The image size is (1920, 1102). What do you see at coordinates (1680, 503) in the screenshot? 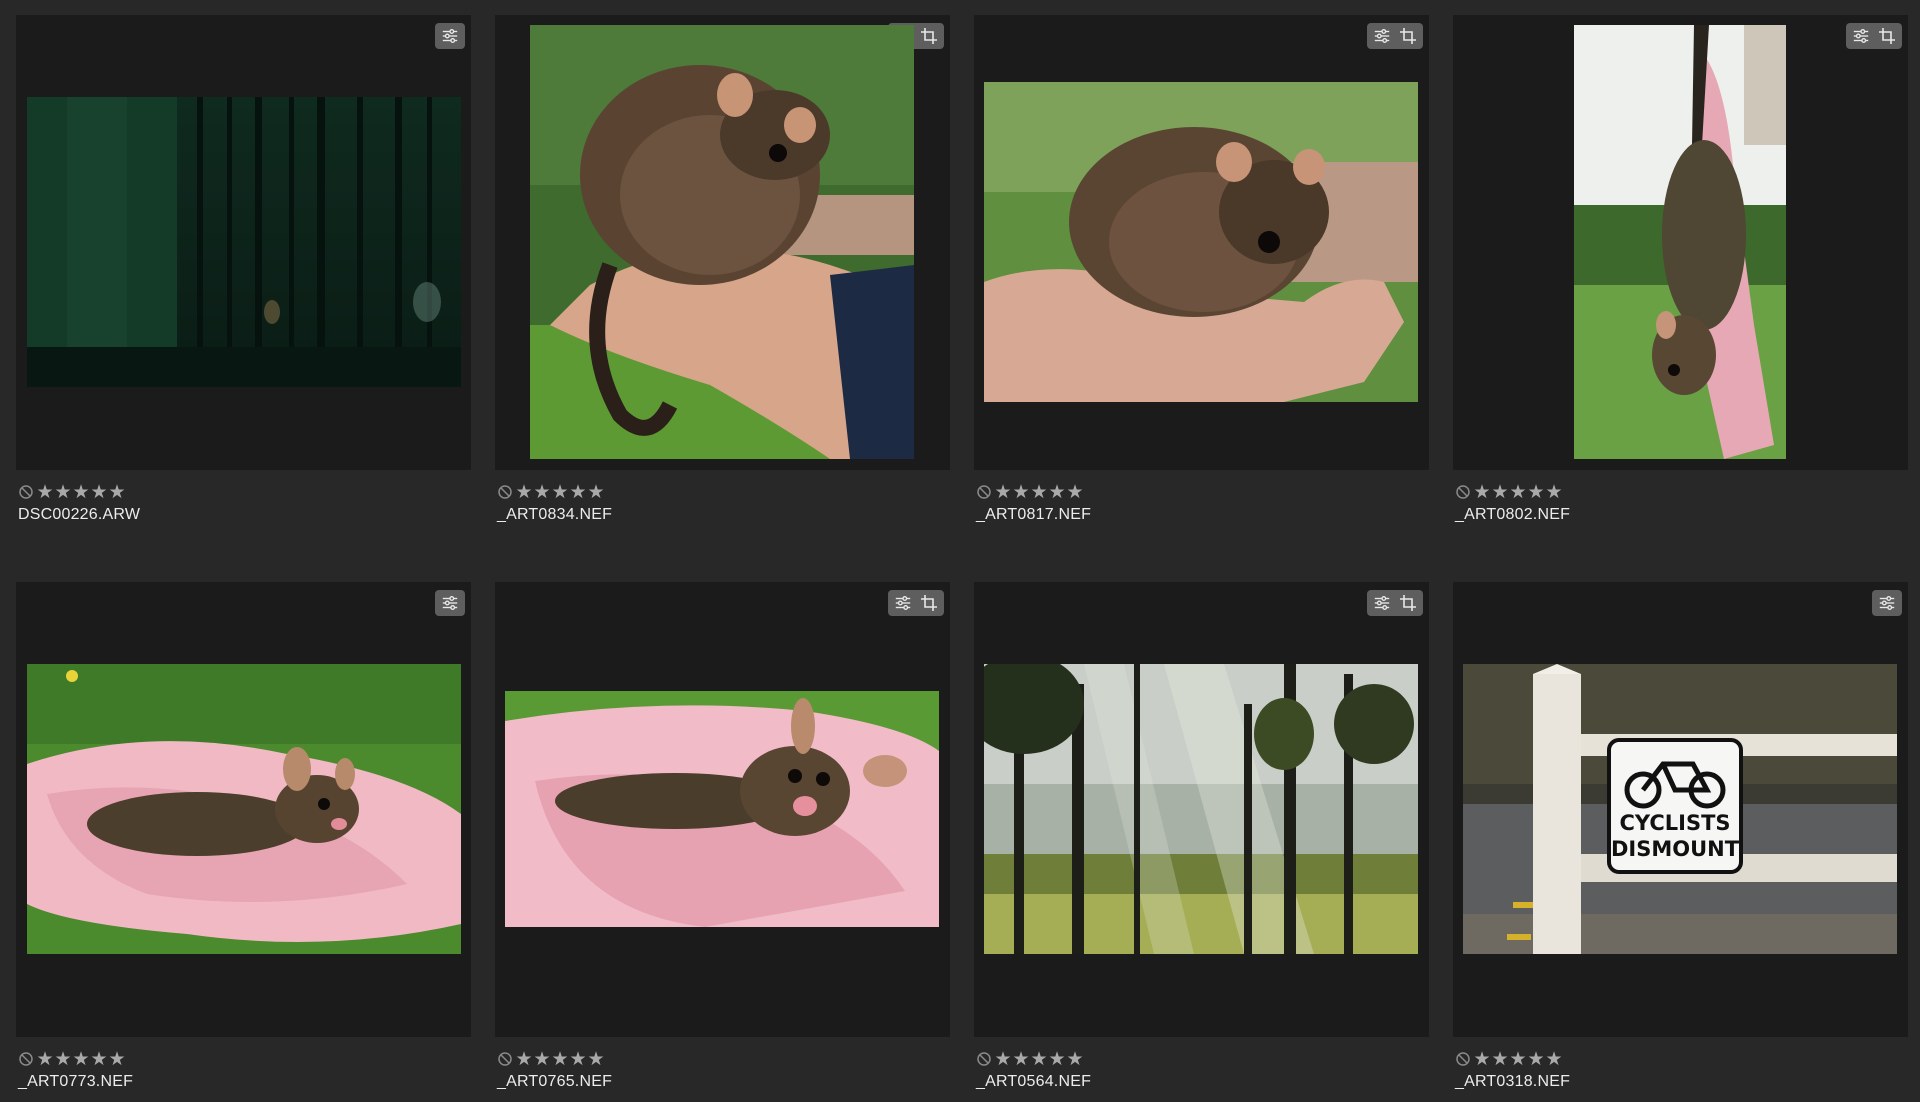
I see `thumbnail-meta: ★ ★ ★ ★ ★ _ART0802.NEF` at bounding box center [1680, 503].